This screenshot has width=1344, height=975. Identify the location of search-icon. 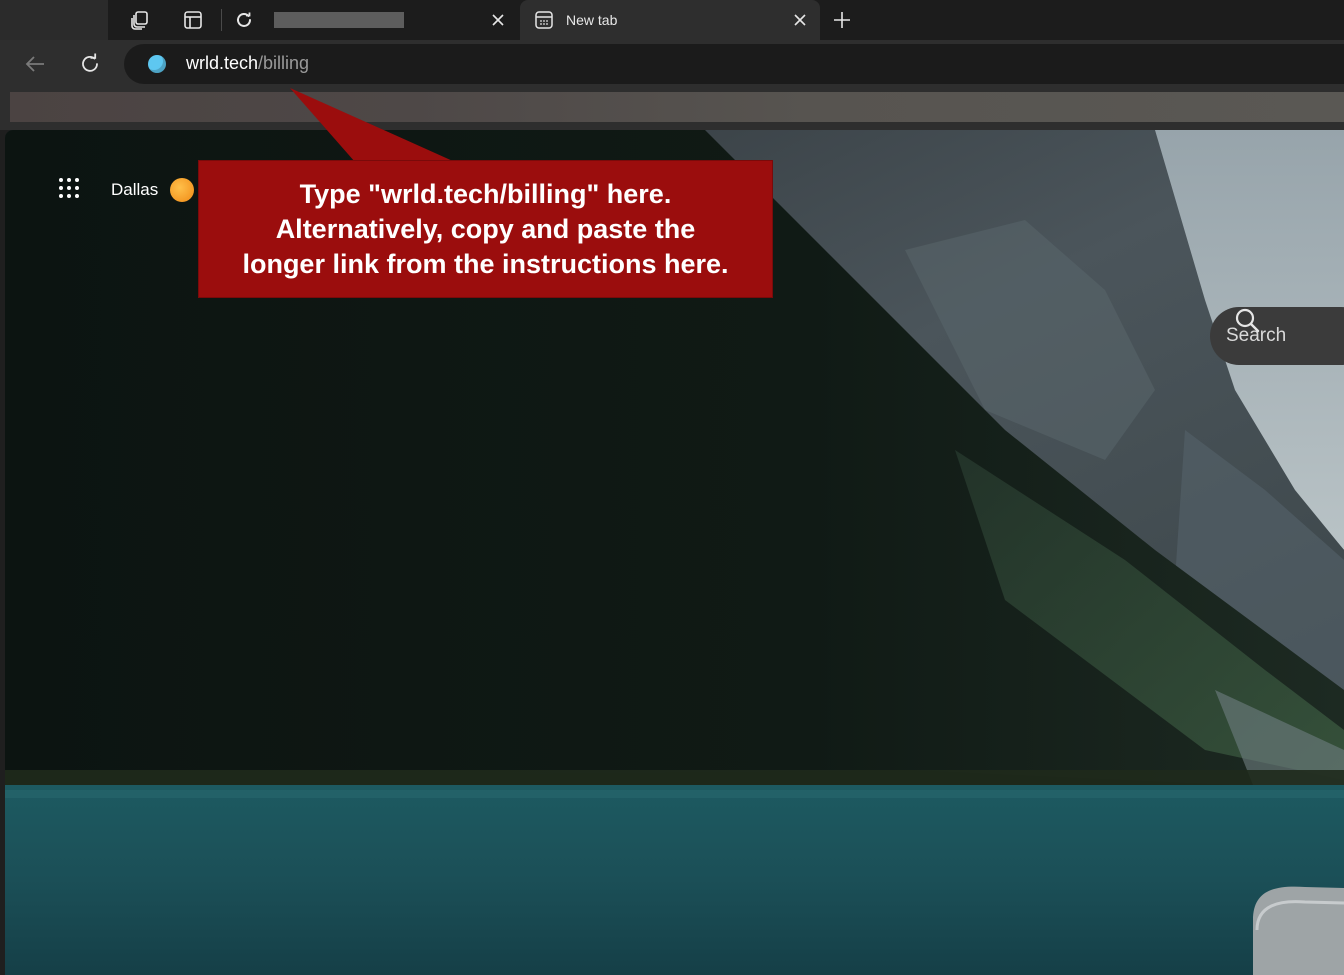
(1247, 320).